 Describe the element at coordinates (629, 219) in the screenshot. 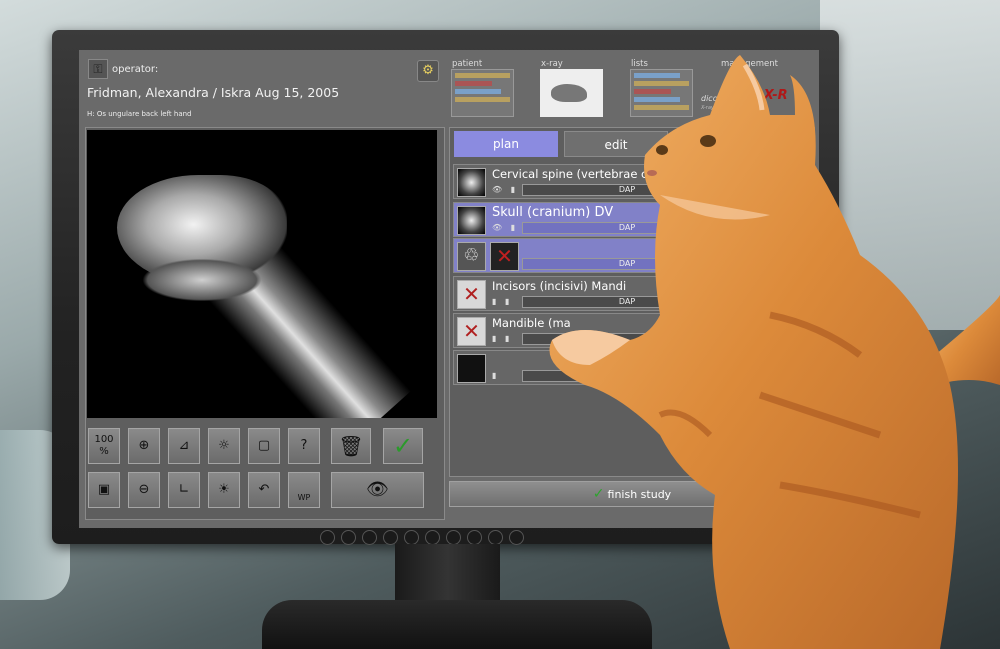

I see `exam-row-selected: Skull (cranium) DV 👁 ▮ 1 DAP` at that location.